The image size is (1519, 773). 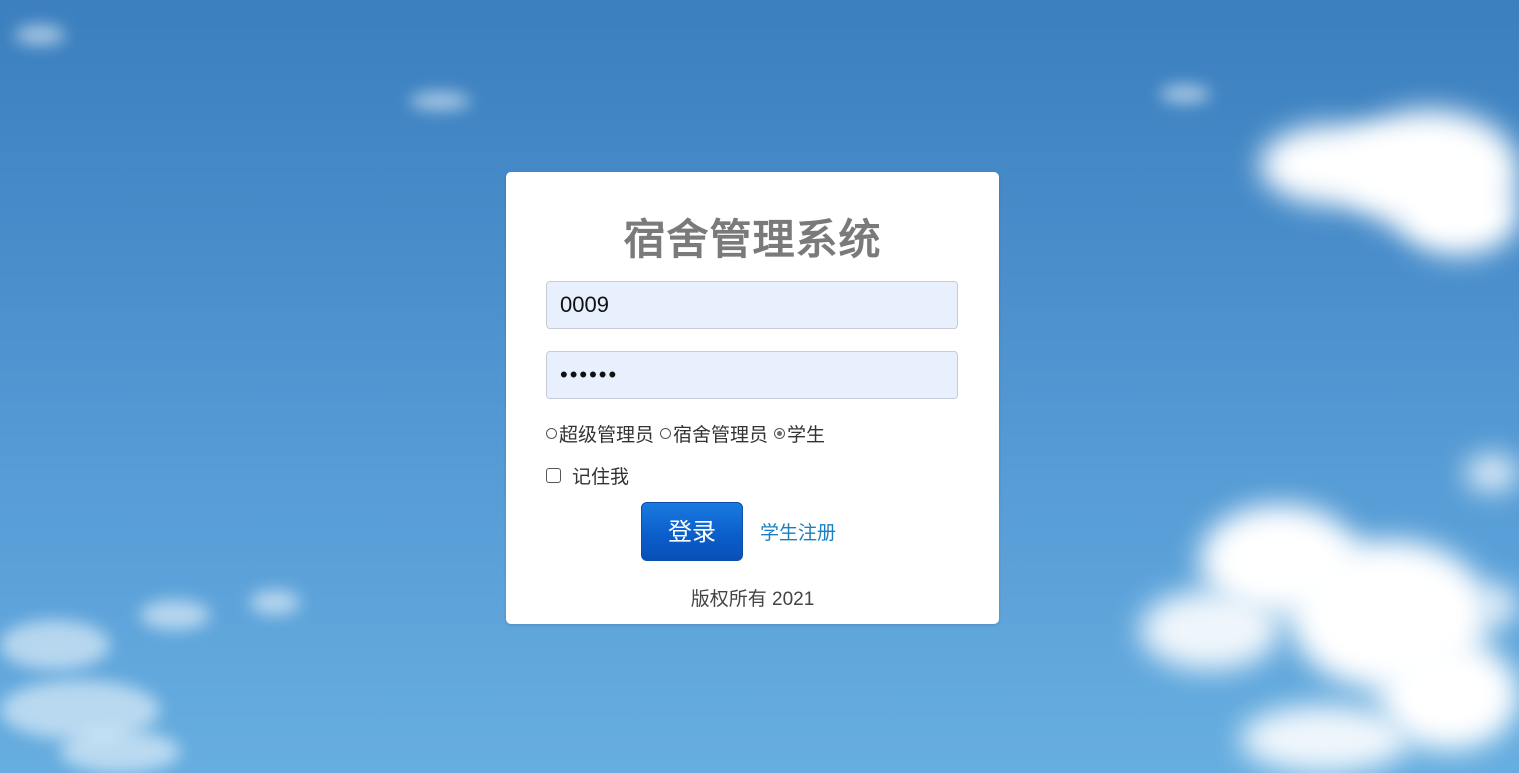 I want to click on student-register-link: 学生注册, so click(x=798, y=531).